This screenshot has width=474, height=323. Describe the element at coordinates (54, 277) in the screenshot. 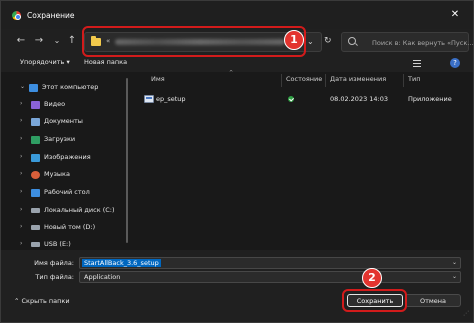

I see `filetype-label: Тип файла:` at that location.